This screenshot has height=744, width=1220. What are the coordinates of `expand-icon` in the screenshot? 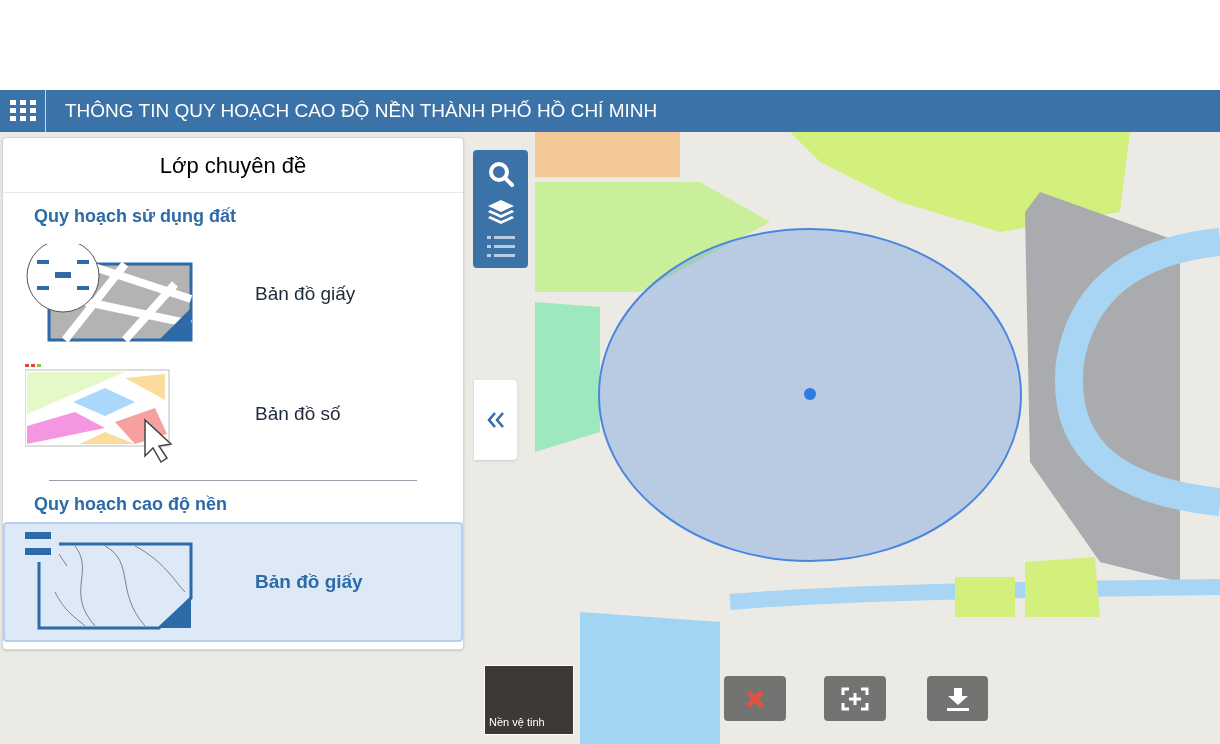 It's located at (855, 698).